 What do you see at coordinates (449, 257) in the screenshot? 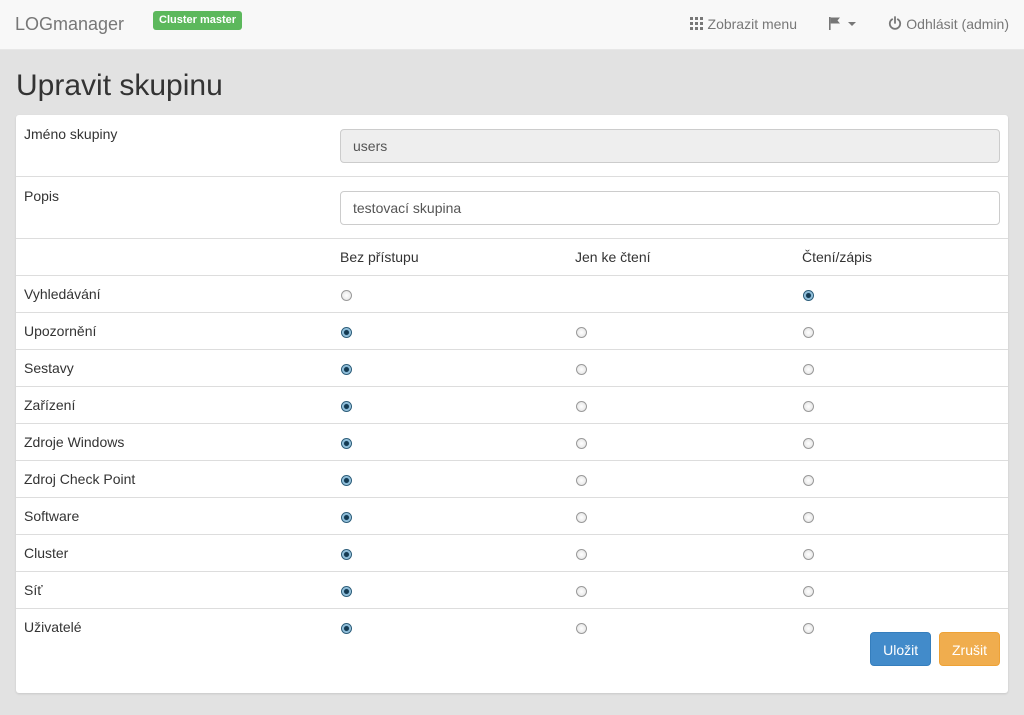
I see `column-header-no-access: Bez přístupu` at bounding box center [449, 257].